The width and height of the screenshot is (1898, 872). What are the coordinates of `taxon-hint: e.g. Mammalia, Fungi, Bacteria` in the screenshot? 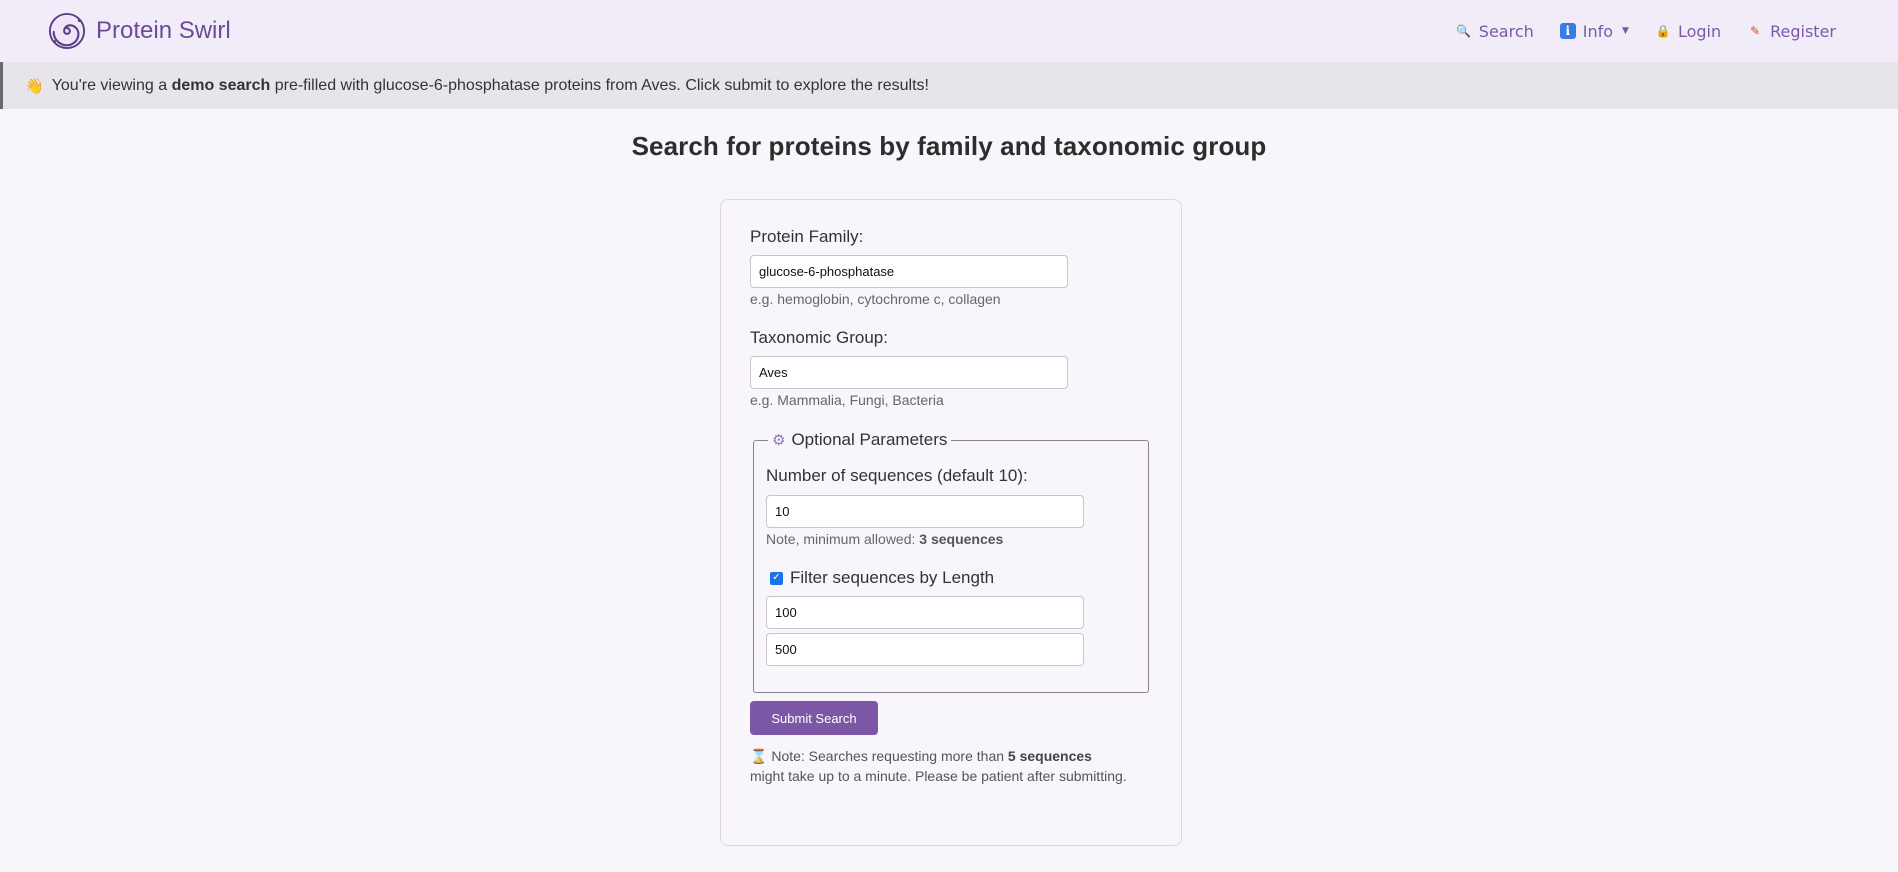 It's located at (847, 400).